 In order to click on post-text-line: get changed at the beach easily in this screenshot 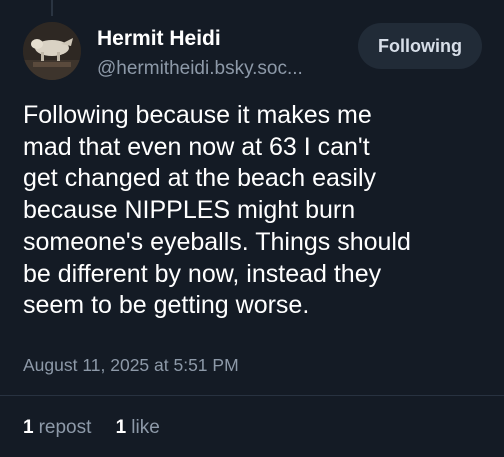, I will do `click(200, 178)`.